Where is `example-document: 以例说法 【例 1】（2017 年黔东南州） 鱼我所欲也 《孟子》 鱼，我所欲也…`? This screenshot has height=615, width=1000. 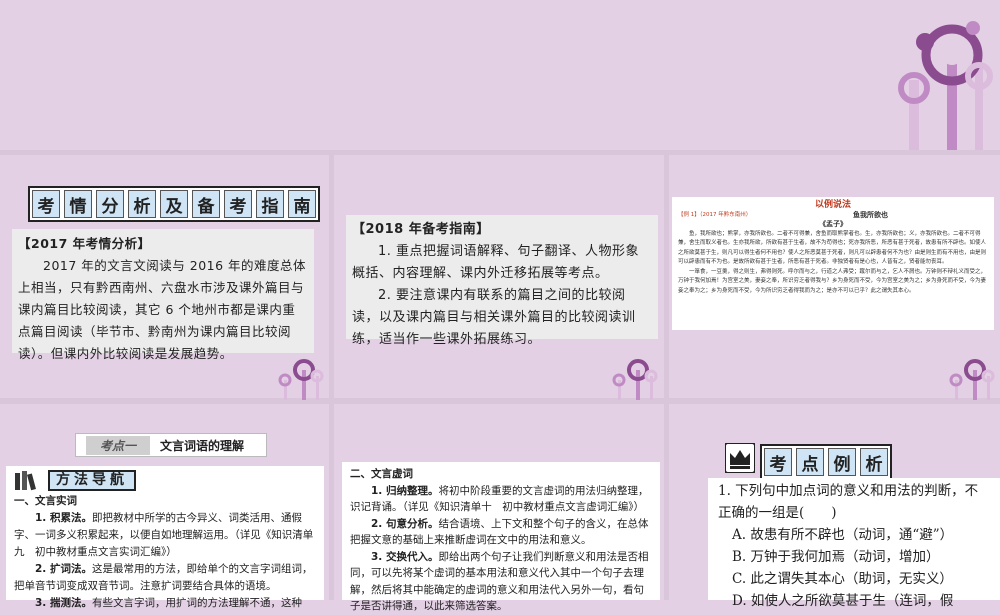
example-document: 以例说法 【例 1】（2017 年黔东南州） 鱼我所欲也 《孟子》 鱼，我所欲也… is located at coordinates (833, 263).